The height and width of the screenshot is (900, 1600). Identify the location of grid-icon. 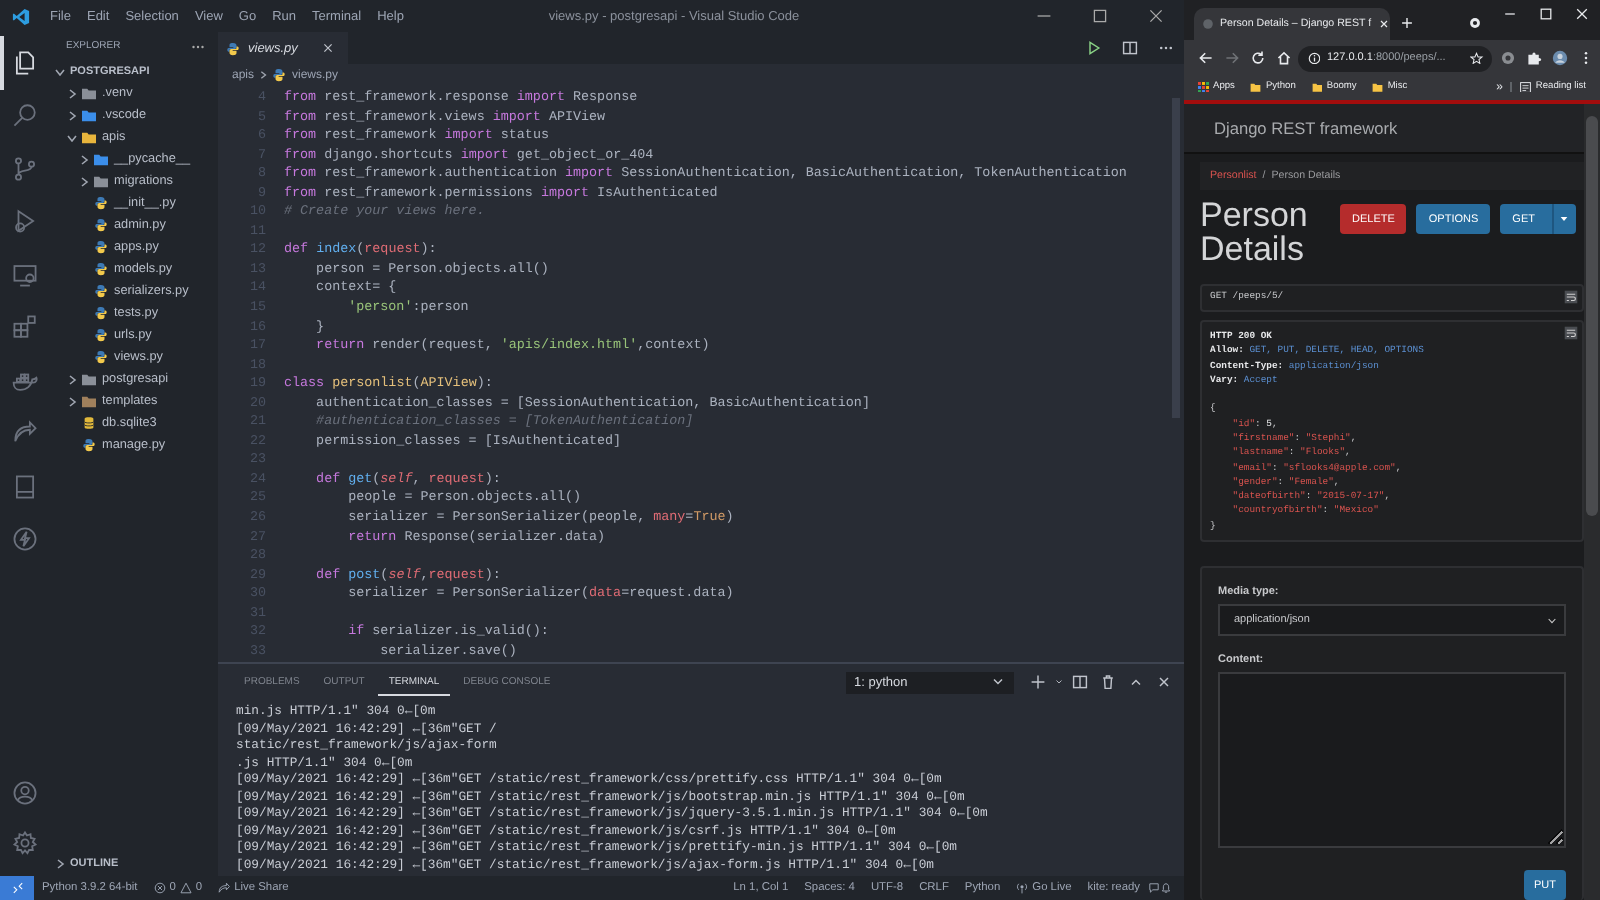
(1203, 87).